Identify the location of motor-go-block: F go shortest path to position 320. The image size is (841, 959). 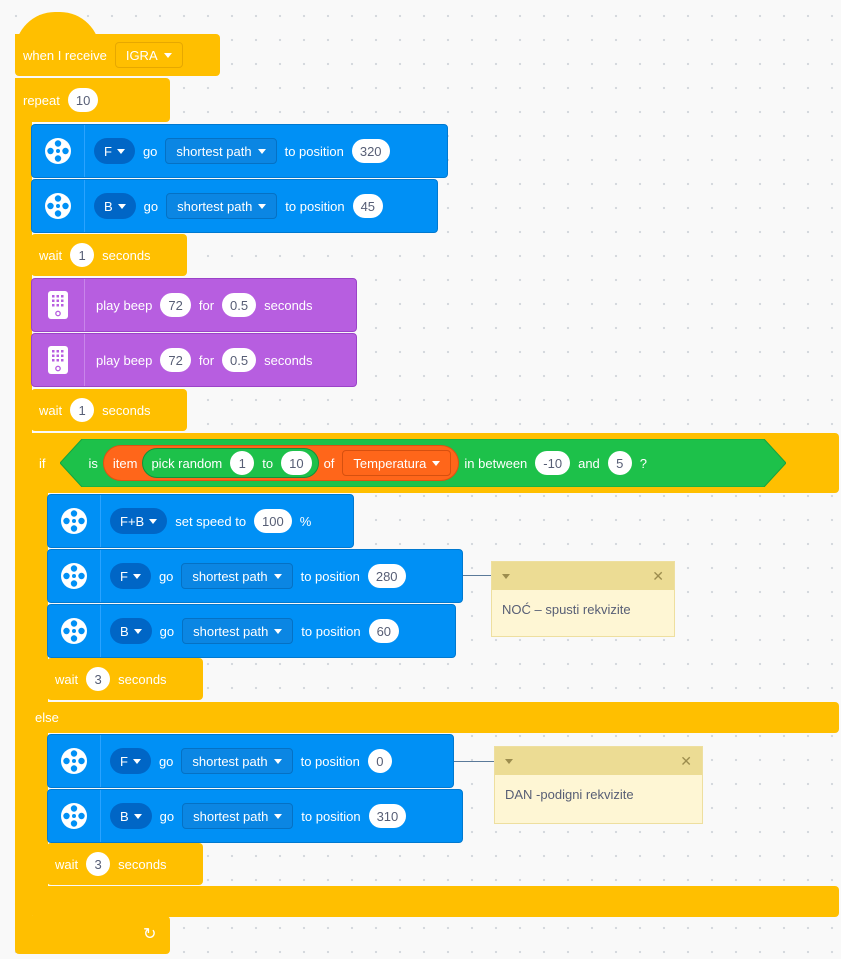
(239, 151).